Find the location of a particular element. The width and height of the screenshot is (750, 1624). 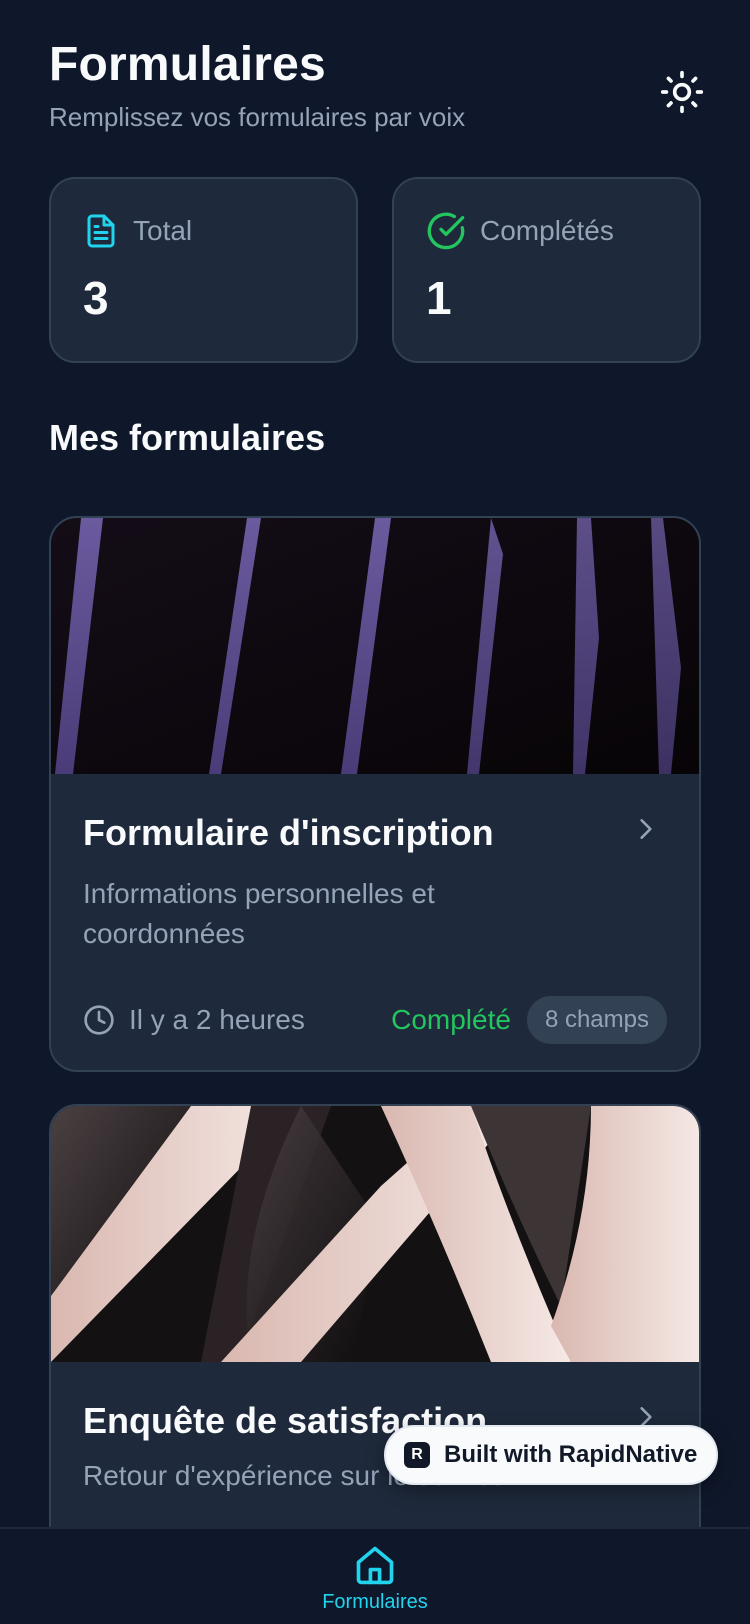

built-with-badge: R Built with RapidNative is located at coordinates (551, 1455).